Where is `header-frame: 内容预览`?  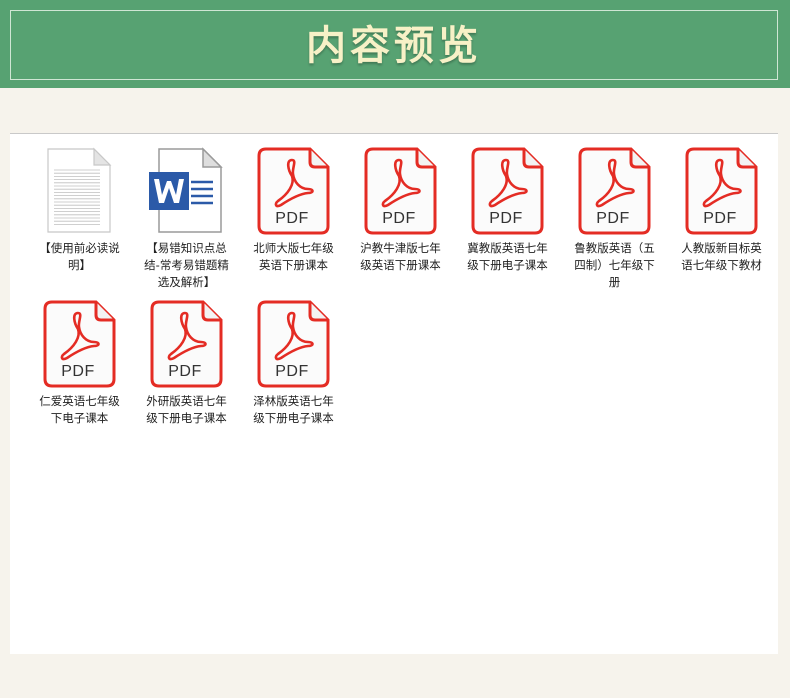
header-frame: 内容预览 is located at coordinates (394, 45).